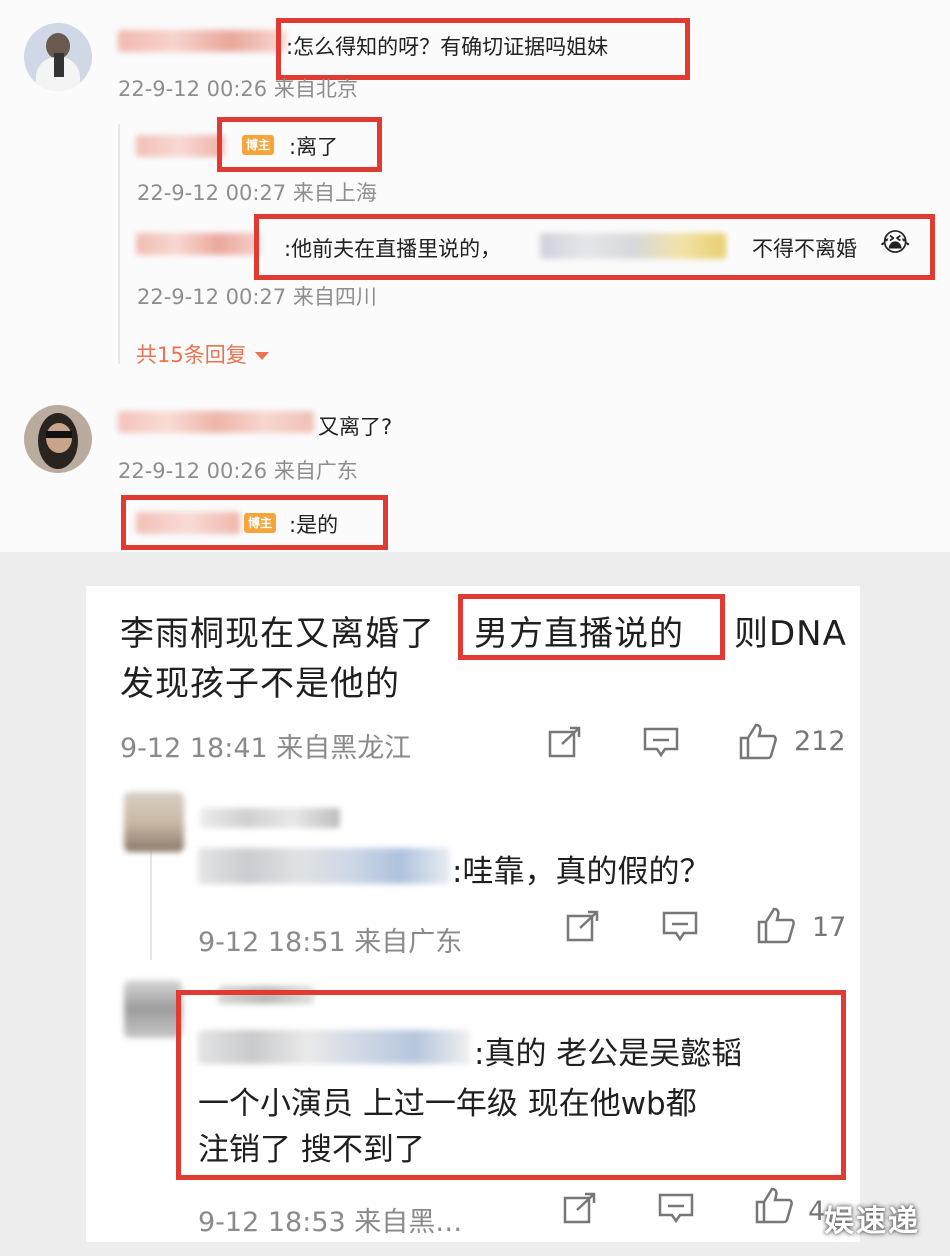  What do you see at coordinates (314, 147) in the screenshot?
I see `reply-text: :离了` at bounding box center [314, 147].